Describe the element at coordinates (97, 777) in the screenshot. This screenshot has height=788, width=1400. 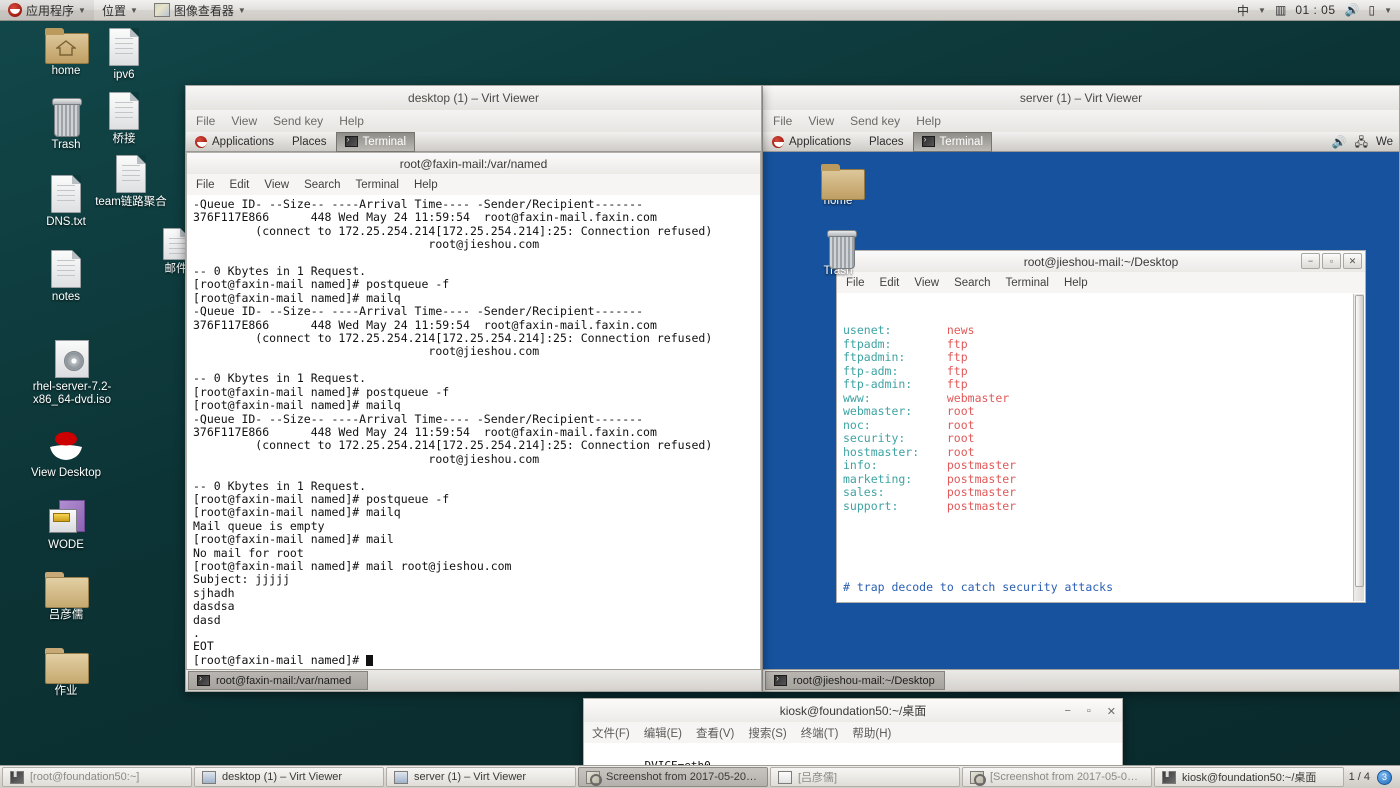
I see `taskbar-item-foundation-root: [root@foundation50:~]` at that location.